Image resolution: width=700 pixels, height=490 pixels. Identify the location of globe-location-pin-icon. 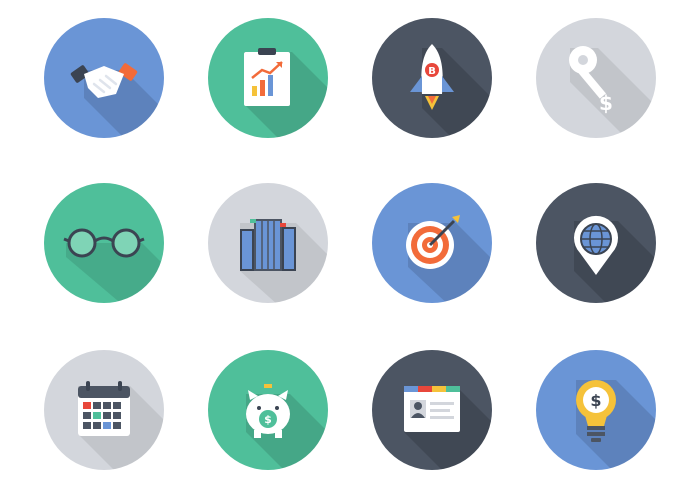
(596, 243).